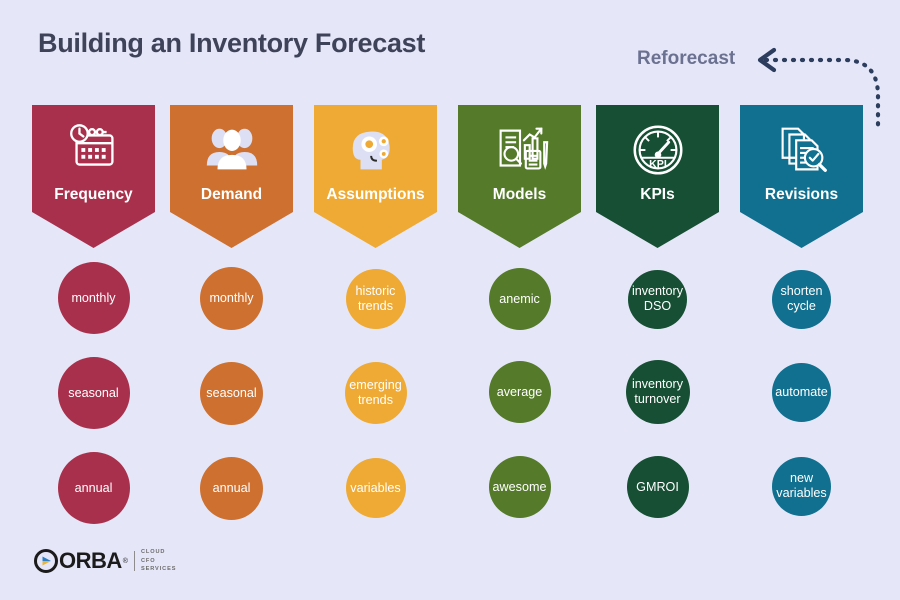 The image size is (900, 600). Describe the element at coordinates (158, 561) in the screenshot. I see `logo-tagline: CLOUD CFO SERVICES` at that location.